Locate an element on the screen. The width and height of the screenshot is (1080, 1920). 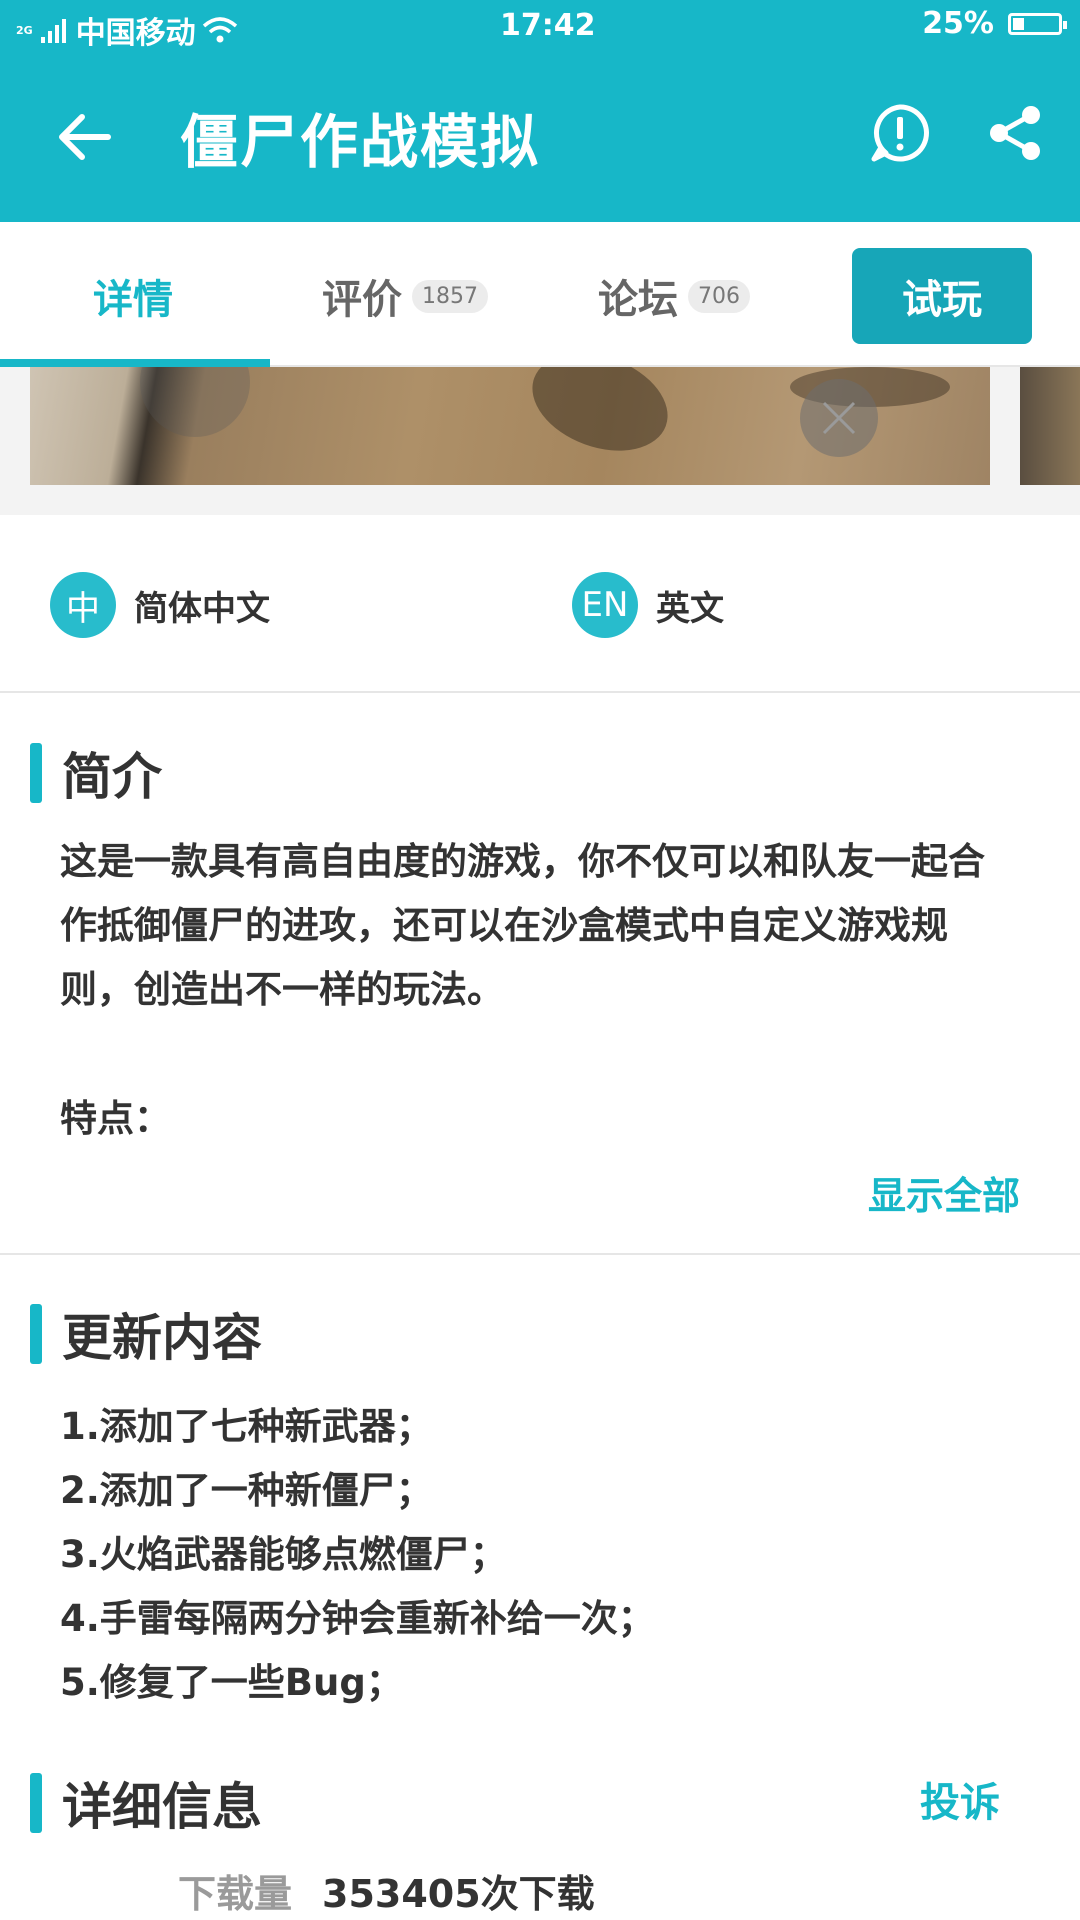
active-tab-indicator is located at coordinates (135, 363).